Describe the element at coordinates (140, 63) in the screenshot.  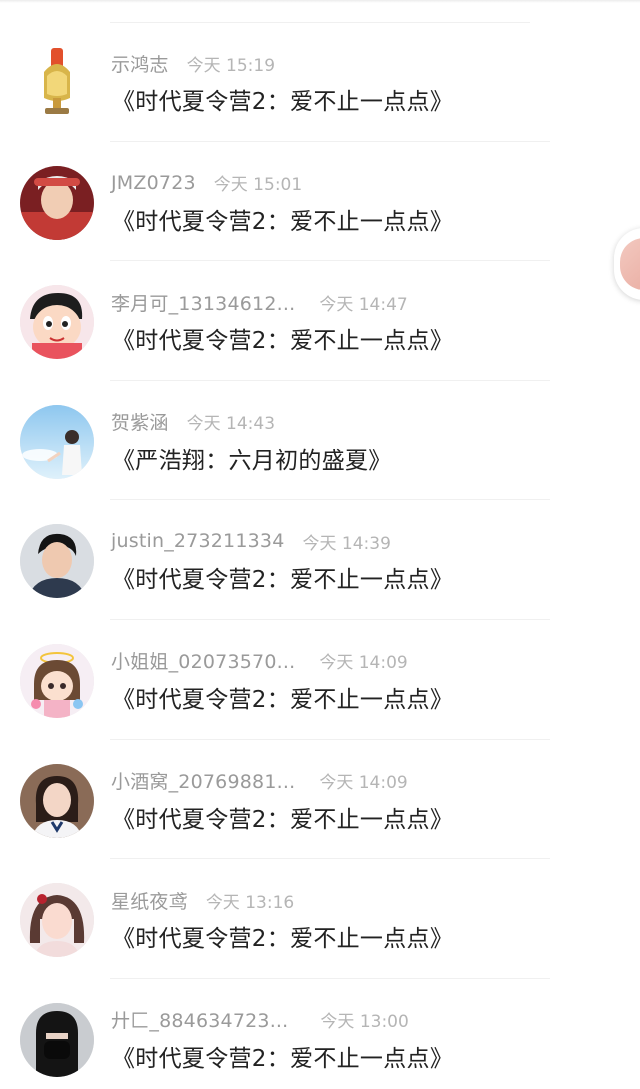
I see `username: 示鸿志` at that location.